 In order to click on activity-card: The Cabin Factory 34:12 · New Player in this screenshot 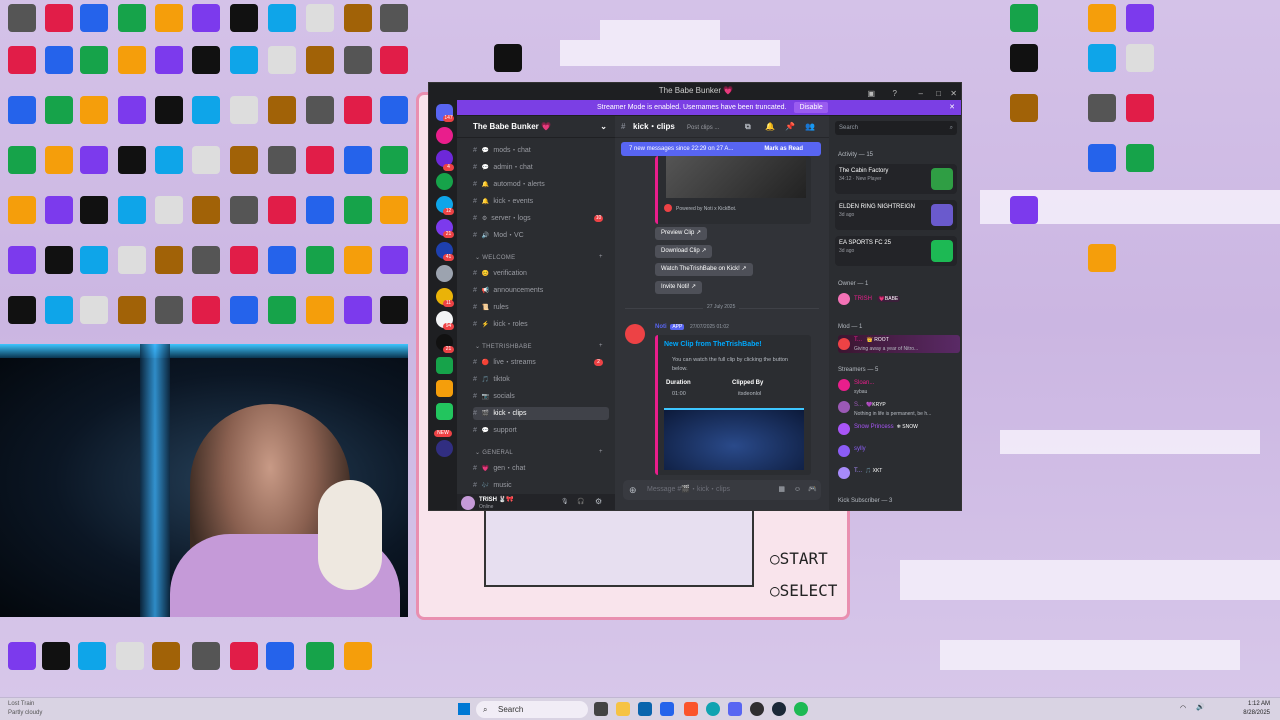, I will do `click(896, 179)`.